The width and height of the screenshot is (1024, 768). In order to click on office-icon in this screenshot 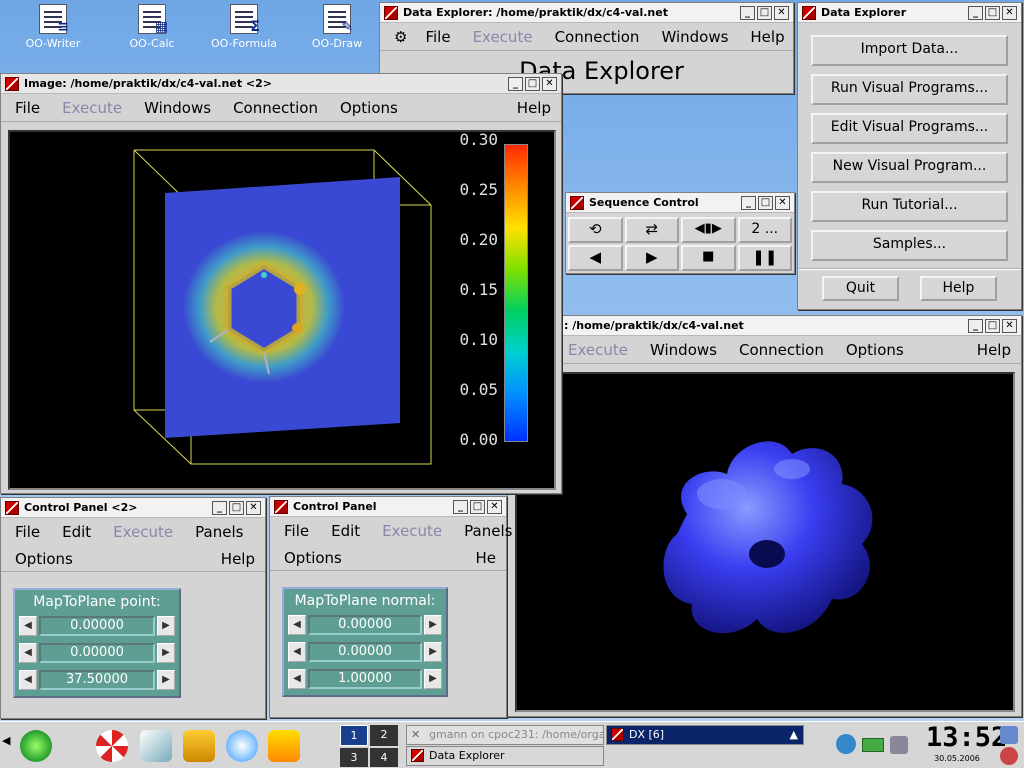, I will do `click(284, 746)`.